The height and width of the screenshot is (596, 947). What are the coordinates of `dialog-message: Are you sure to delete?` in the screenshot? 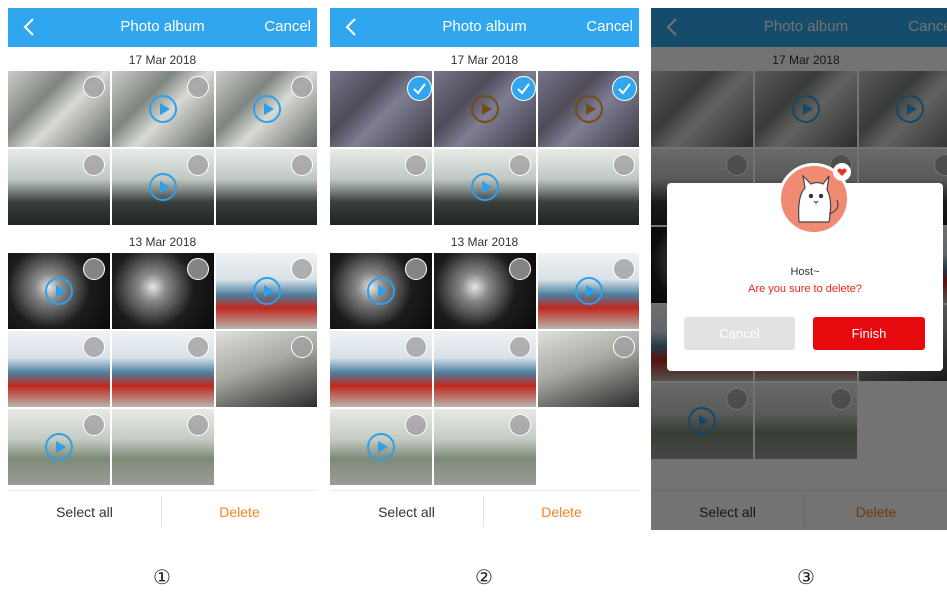 It's located at (805, 289).